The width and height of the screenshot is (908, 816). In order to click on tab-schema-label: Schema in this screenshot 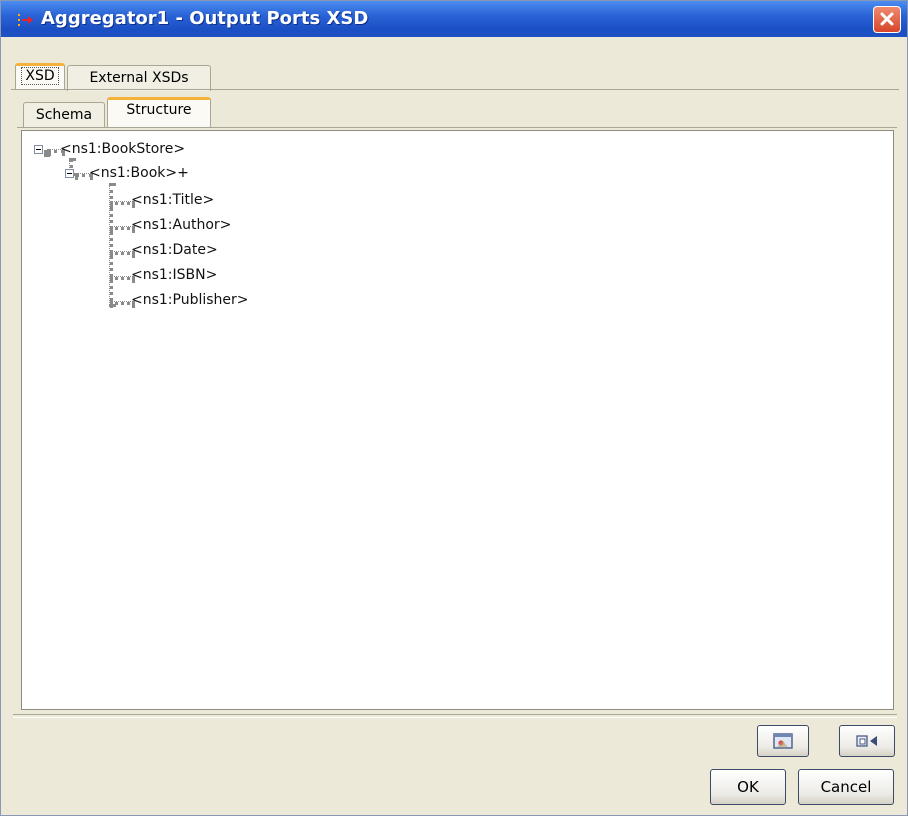, I will do `click(64, 115)`.